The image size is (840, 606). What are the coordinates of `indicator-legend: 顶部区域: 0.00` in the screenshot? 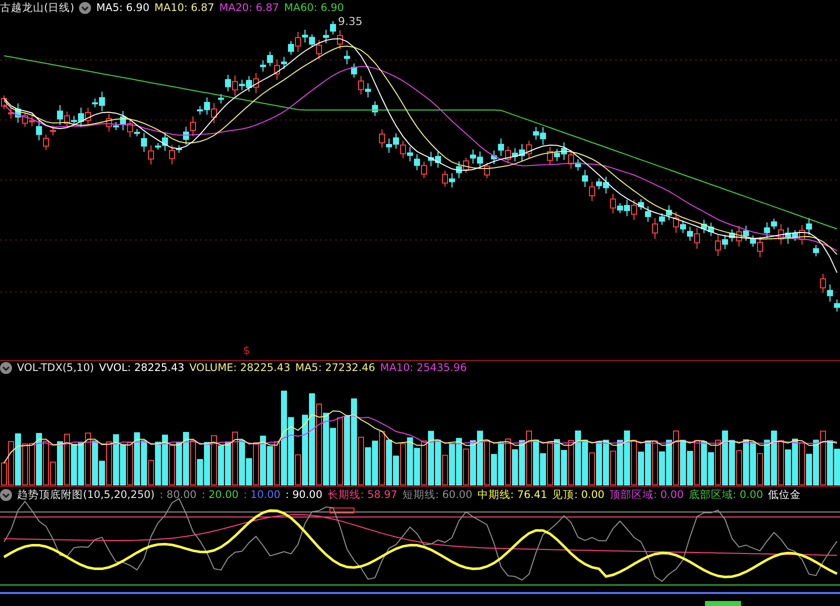 It's located at (646, 495).